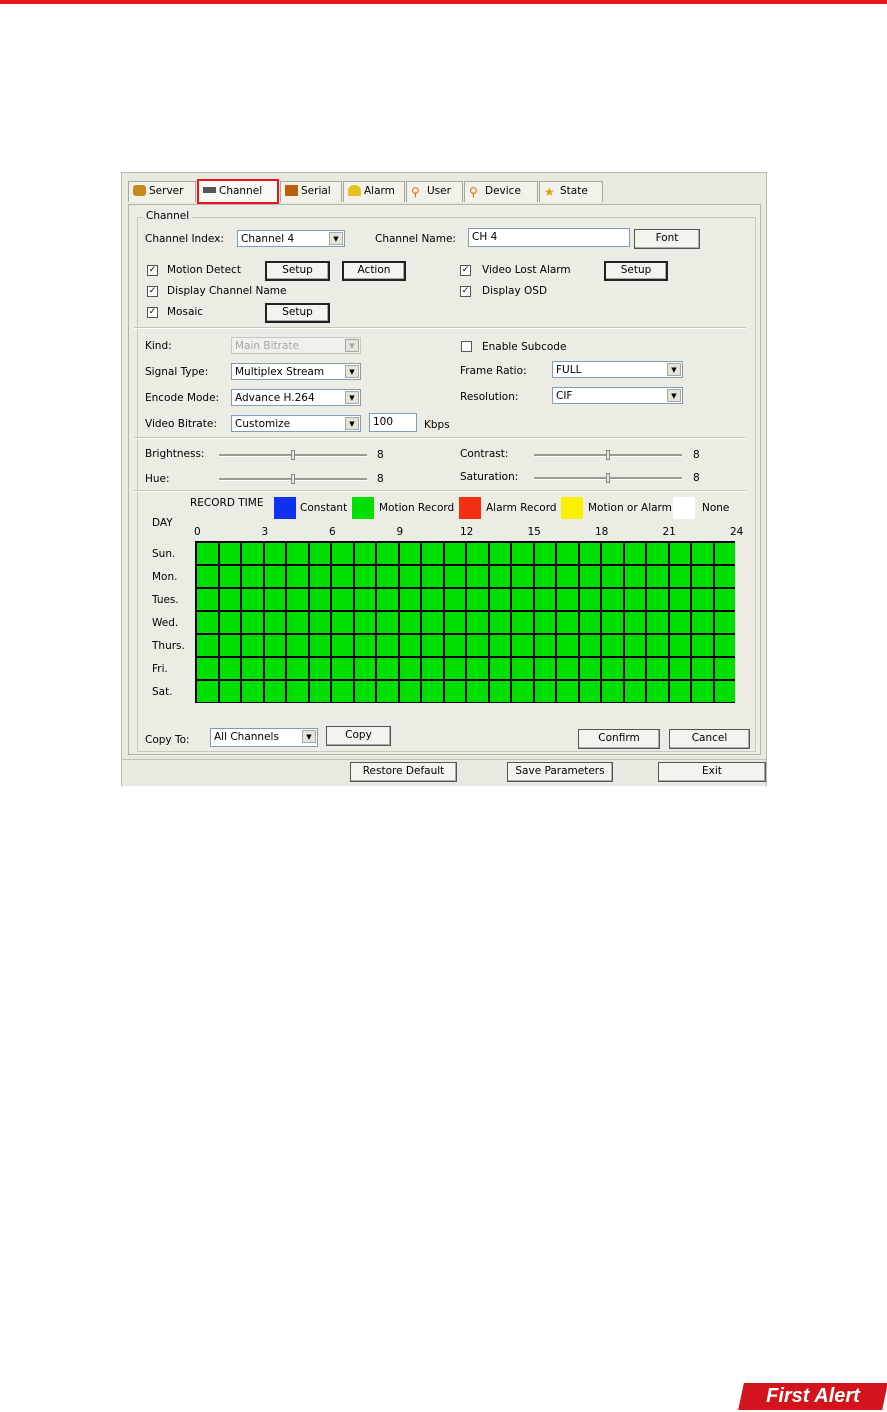 This screenshot has width=887, height=1412. What do you see at coordinates (466, 346) in the screenshot?
I see `enable-subcode-checkbox` at bounding box center [466, 346].